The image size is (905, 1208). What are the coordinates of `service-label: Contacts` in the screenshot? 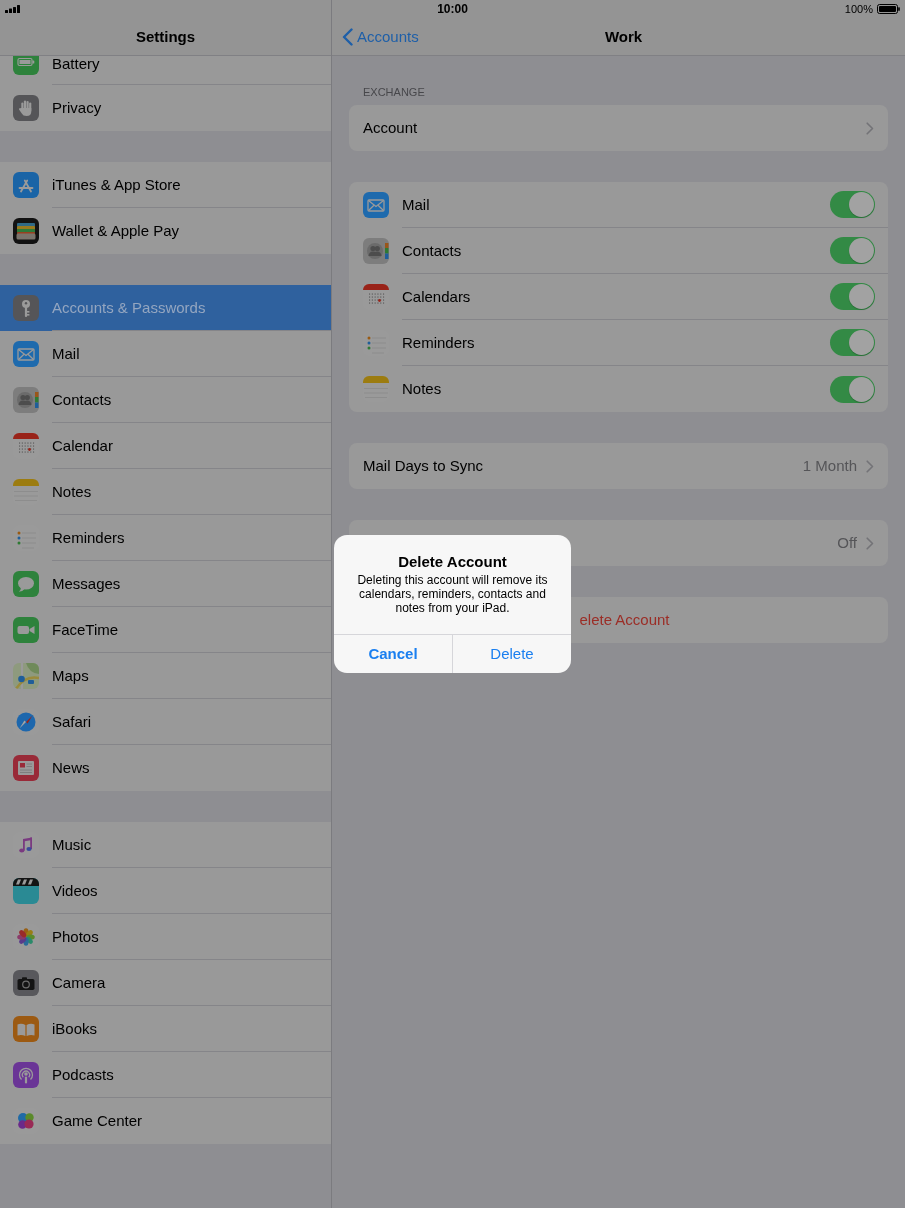 It's located at (432, 250).